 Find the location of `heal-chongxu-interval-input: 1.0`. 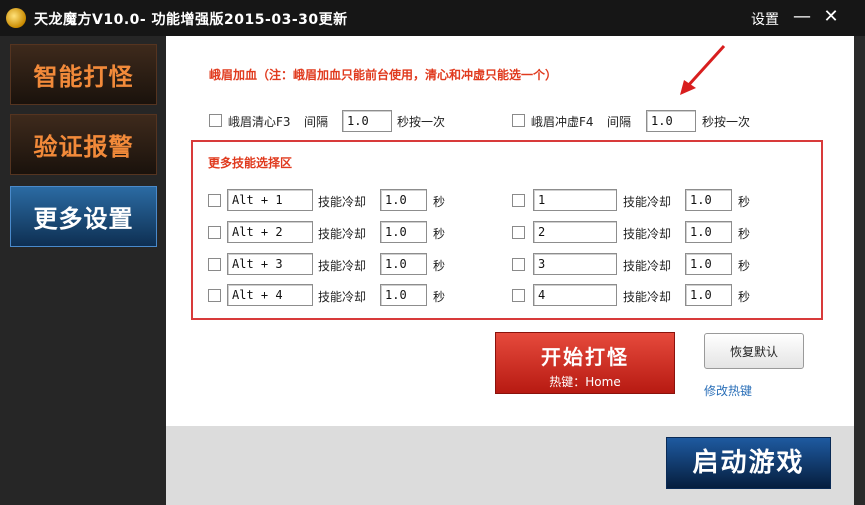

heal-chongxu-interval-input: 1.0 is located at coordinates (671, 121).